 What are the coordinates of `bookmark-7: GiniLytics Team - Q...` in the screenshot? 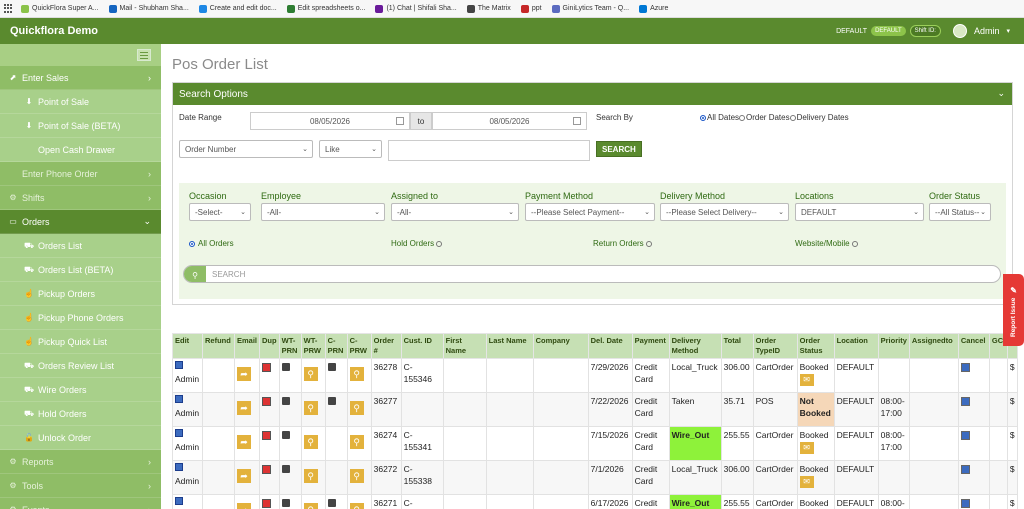 It's located at (590, 8).